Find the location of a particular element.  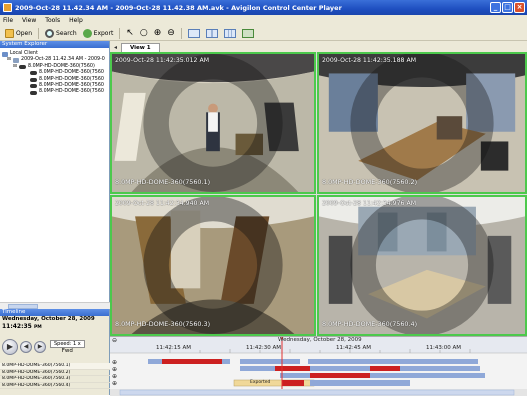

zoom-in-button: ⊕ is located at coordinates (158, 33).